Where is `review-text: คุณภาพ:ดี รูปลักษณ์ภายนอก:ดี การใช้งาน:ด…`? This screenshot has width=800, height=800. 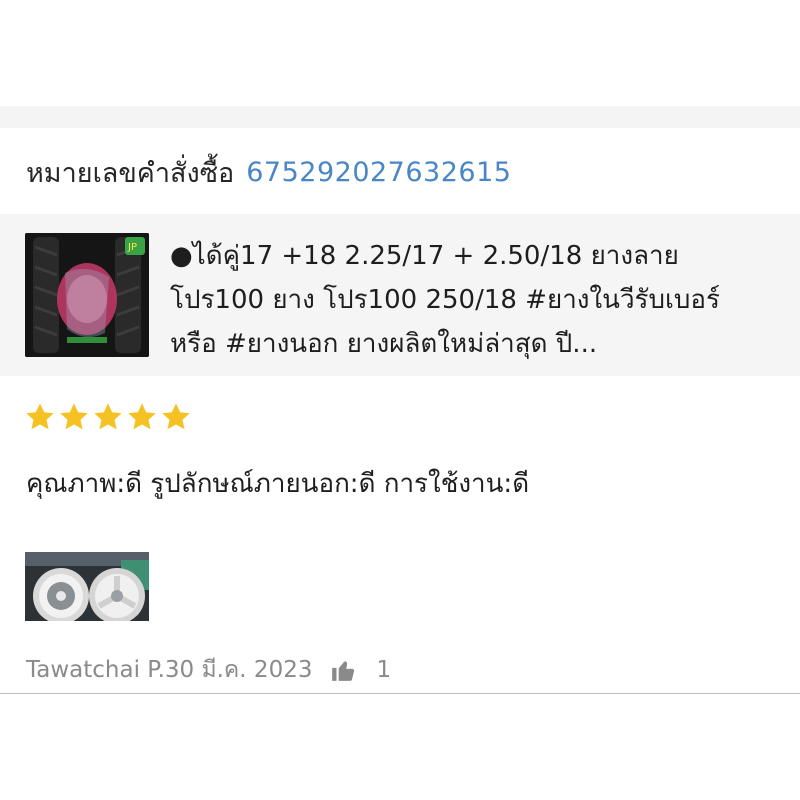 review-text: คุณภาพ:ดี รูปลักษณ์ภายนอก:ดี การใช้งาน:ด… is located at coordinates (278, 484).